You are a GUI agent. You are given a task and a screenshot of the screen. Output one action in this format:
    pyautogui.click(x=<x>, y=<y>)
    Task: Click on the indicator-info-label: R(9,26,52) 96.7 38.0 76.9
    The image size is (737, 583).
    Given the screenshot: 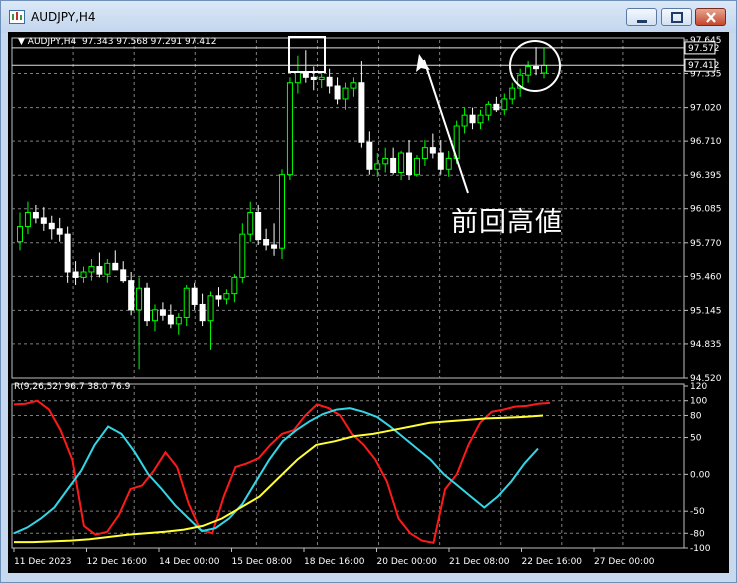 What is the action you would take?
    pyautogui.click(x=72, y=387)
    